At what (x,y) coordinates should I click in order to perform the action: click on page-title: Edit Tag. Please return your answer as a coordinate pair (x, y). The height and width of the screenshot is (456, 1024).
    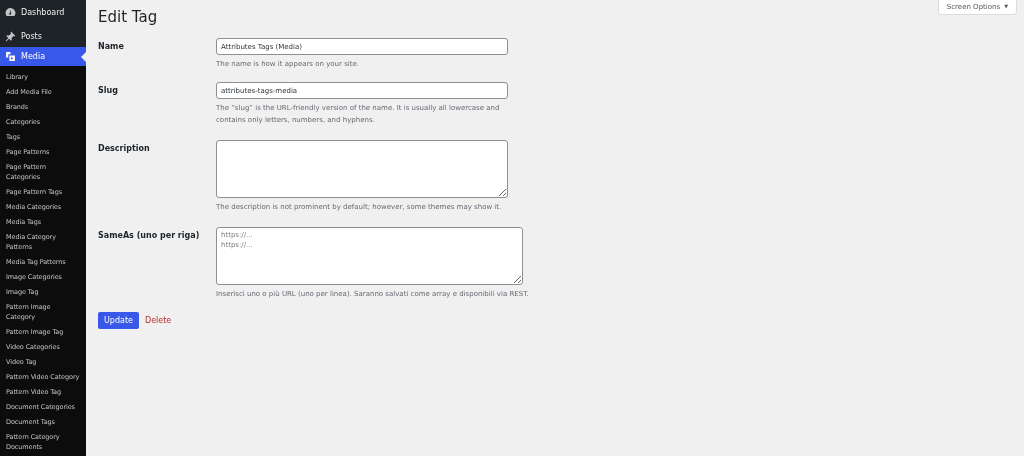
    Looking at the image, I should click on (128, 17).